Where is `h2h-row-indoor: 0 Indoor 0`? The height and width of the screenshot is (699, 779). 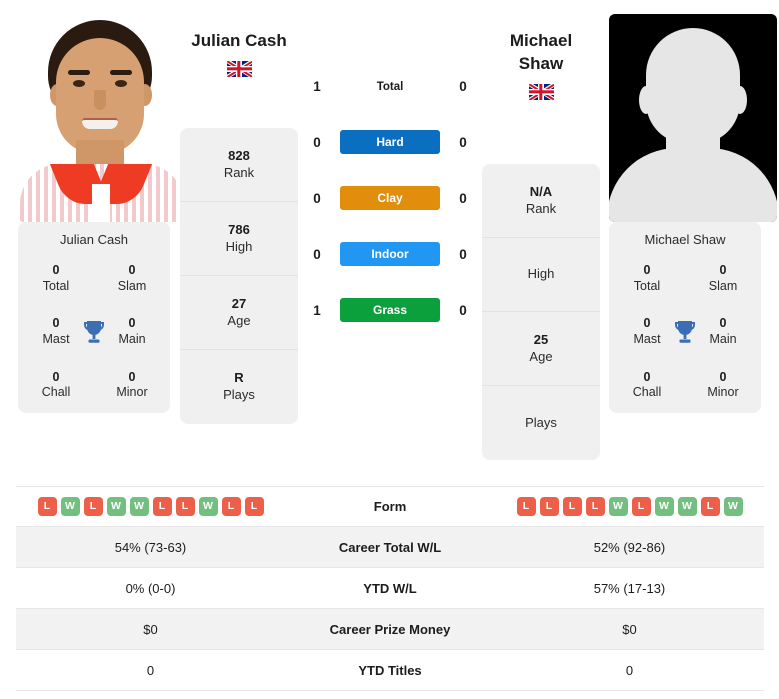
h2h-row-indoor: 0 Indoor 0 is located at coordinates (390, 254).